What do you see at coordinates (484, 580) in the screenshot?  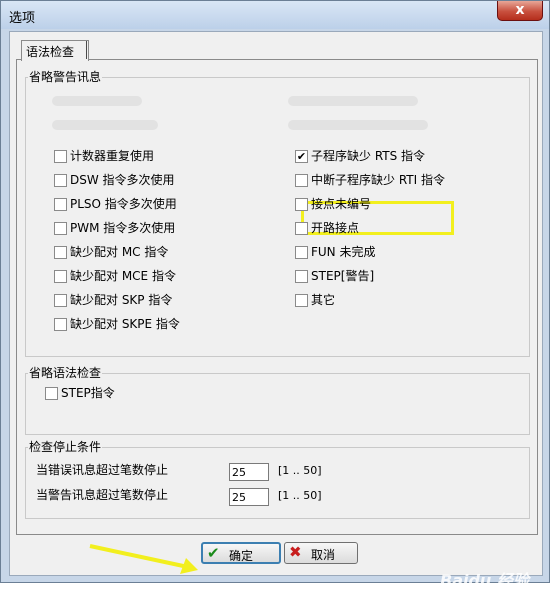 I see `watermark: Baidu 经验` at bounding box center [484, 580].